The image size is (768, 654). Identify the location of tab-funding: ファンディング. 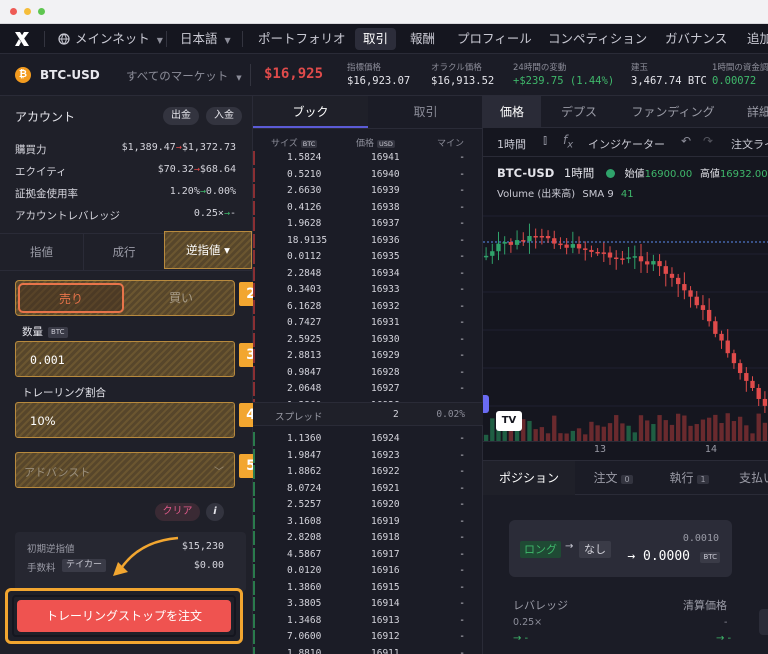
(673, 112).